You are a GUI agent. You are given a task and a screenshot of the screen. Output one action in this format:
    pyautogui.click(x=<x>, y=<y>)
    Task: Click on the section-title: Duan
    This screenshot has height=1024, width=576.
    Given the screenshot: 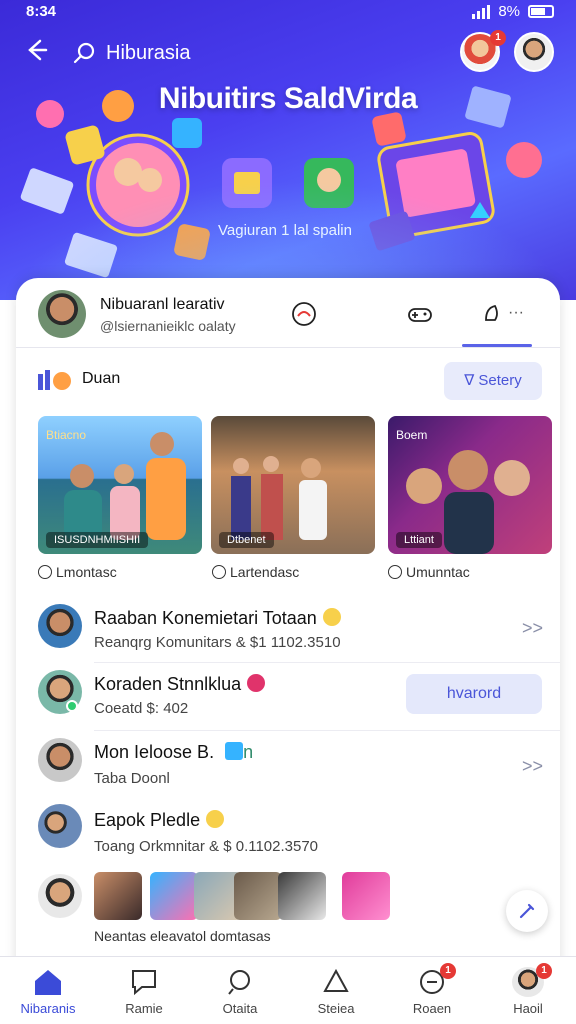 What is the action you would take?
    pyautogui.click(x=101, y=378)
    